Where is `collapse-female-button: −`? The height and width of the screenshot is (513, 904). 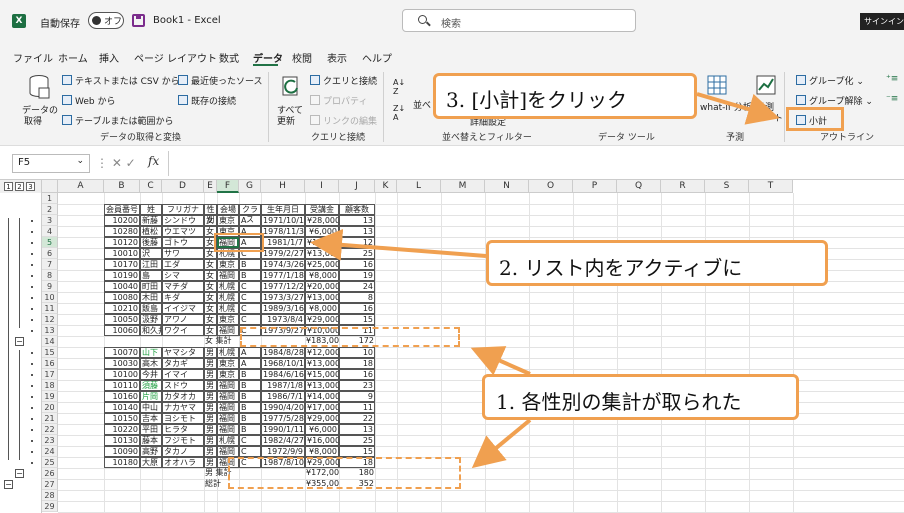
collapse-female-button: − is located at coordinates (19, 341).